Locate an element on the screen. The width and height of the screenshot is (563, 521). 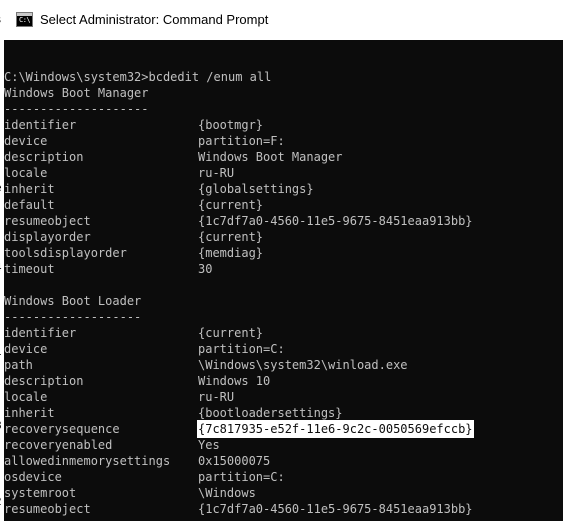
bcd-entry-key: timeout is located at coordinates (29, 269).